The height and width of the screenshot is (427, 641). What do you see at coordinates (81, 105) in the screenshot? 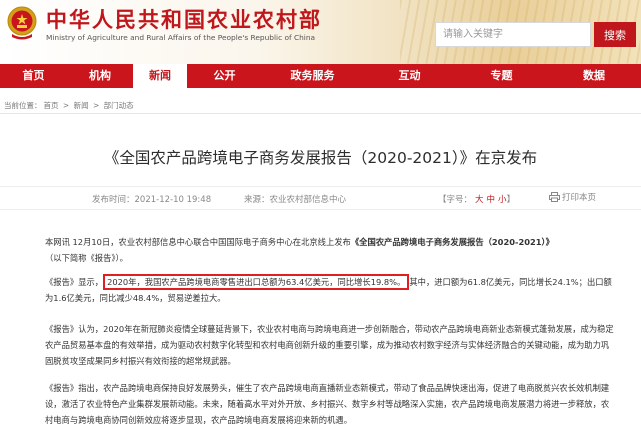
I see `breadcrumb-news: 新闻` at bounding box center [81, 105].